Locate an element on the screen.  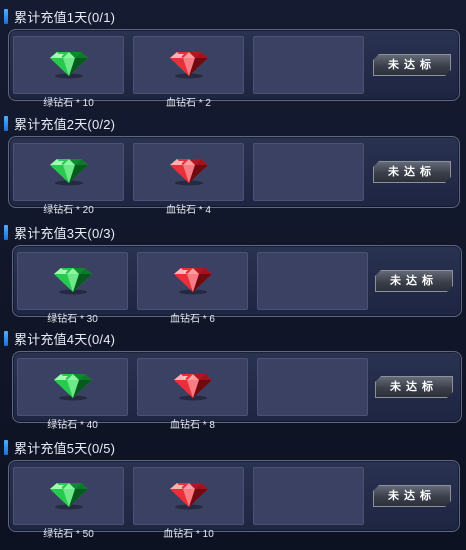
reward-card: 绿钻石 * 30 血钻石 * 6 未达标 is located at coordinates (237, 285).